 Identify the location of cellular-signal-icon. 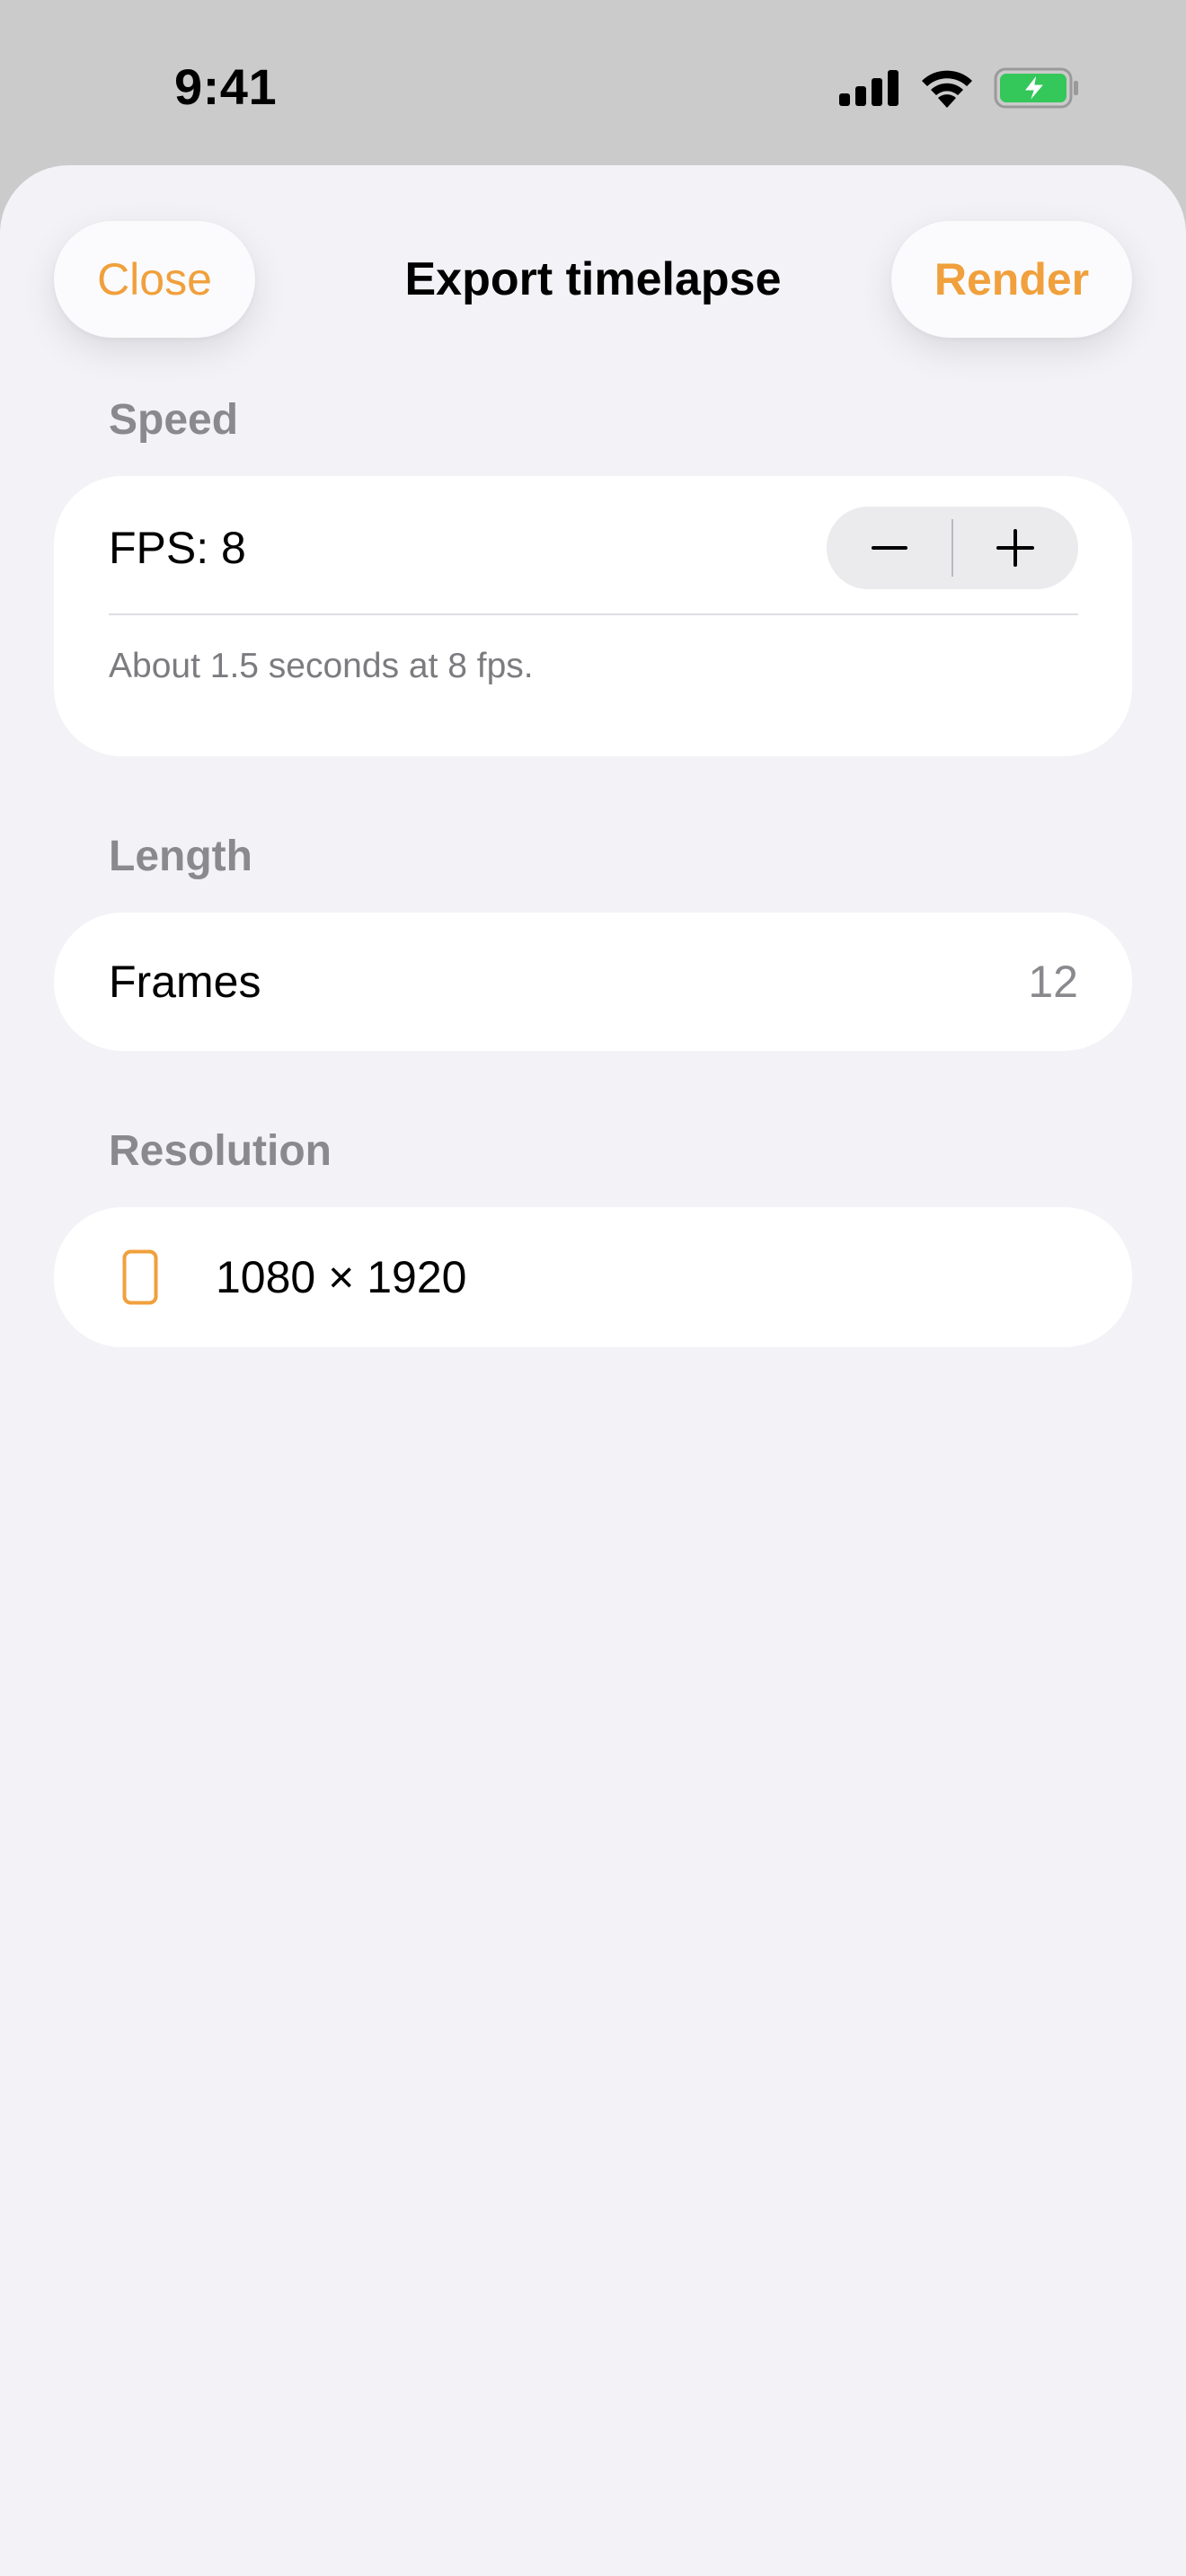
(868, 88).